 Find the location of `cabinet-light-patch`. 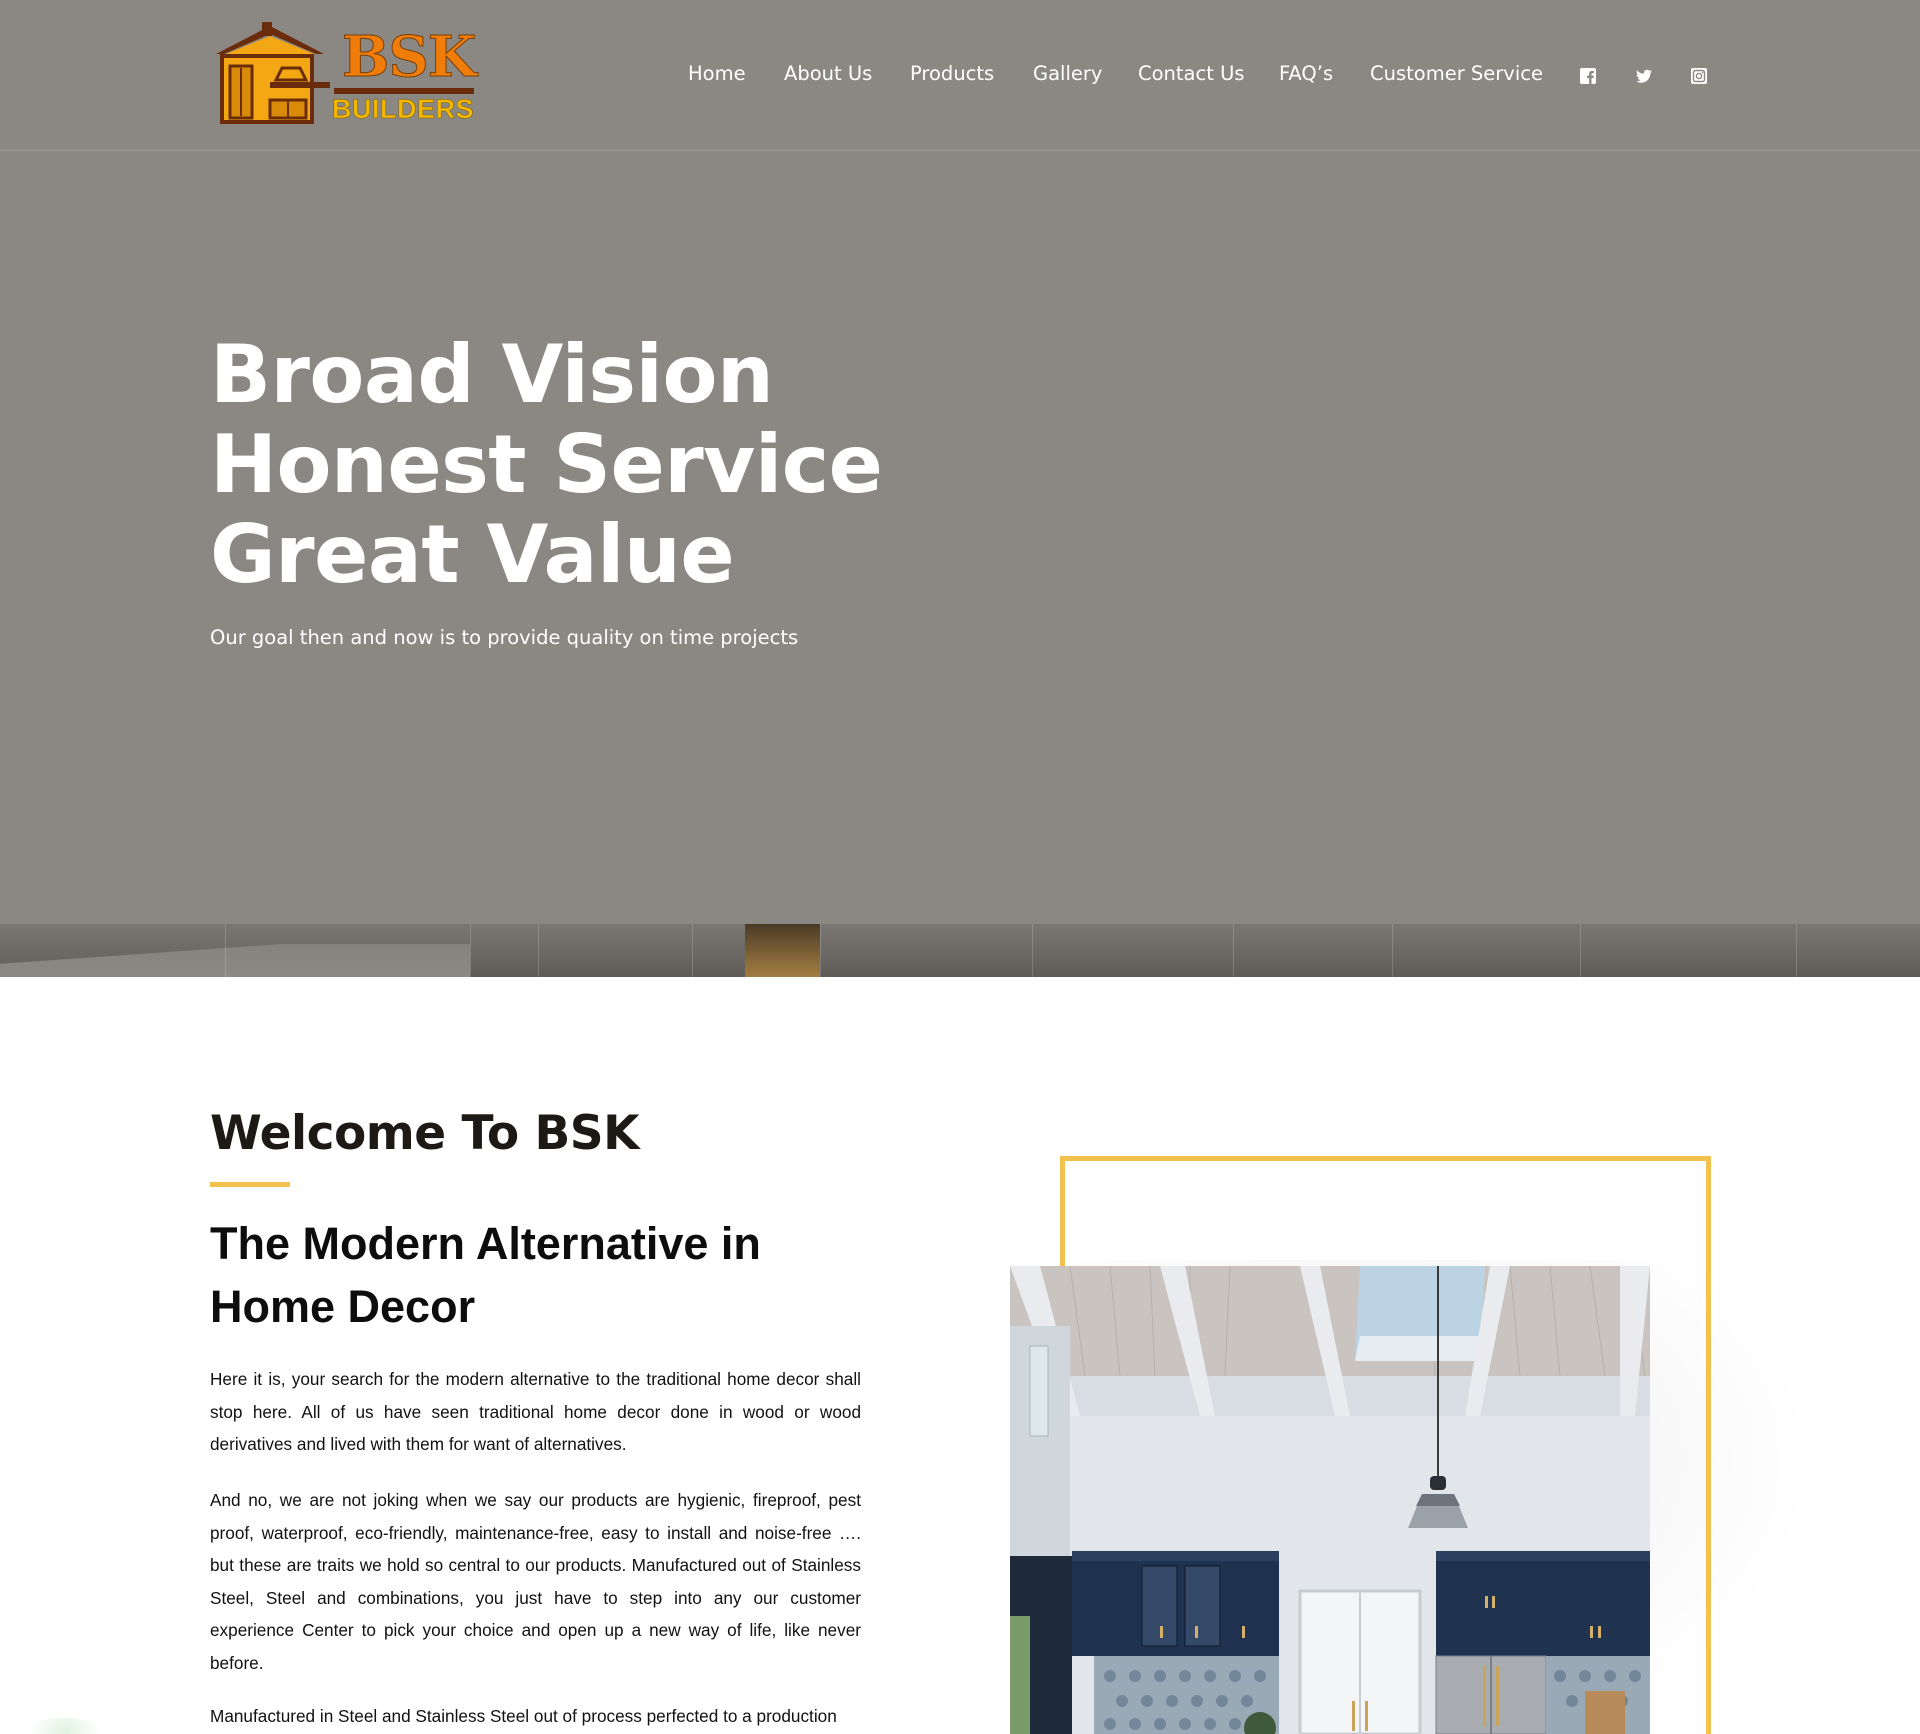

cabinet-light-patch is located at coordinates (782, 950).